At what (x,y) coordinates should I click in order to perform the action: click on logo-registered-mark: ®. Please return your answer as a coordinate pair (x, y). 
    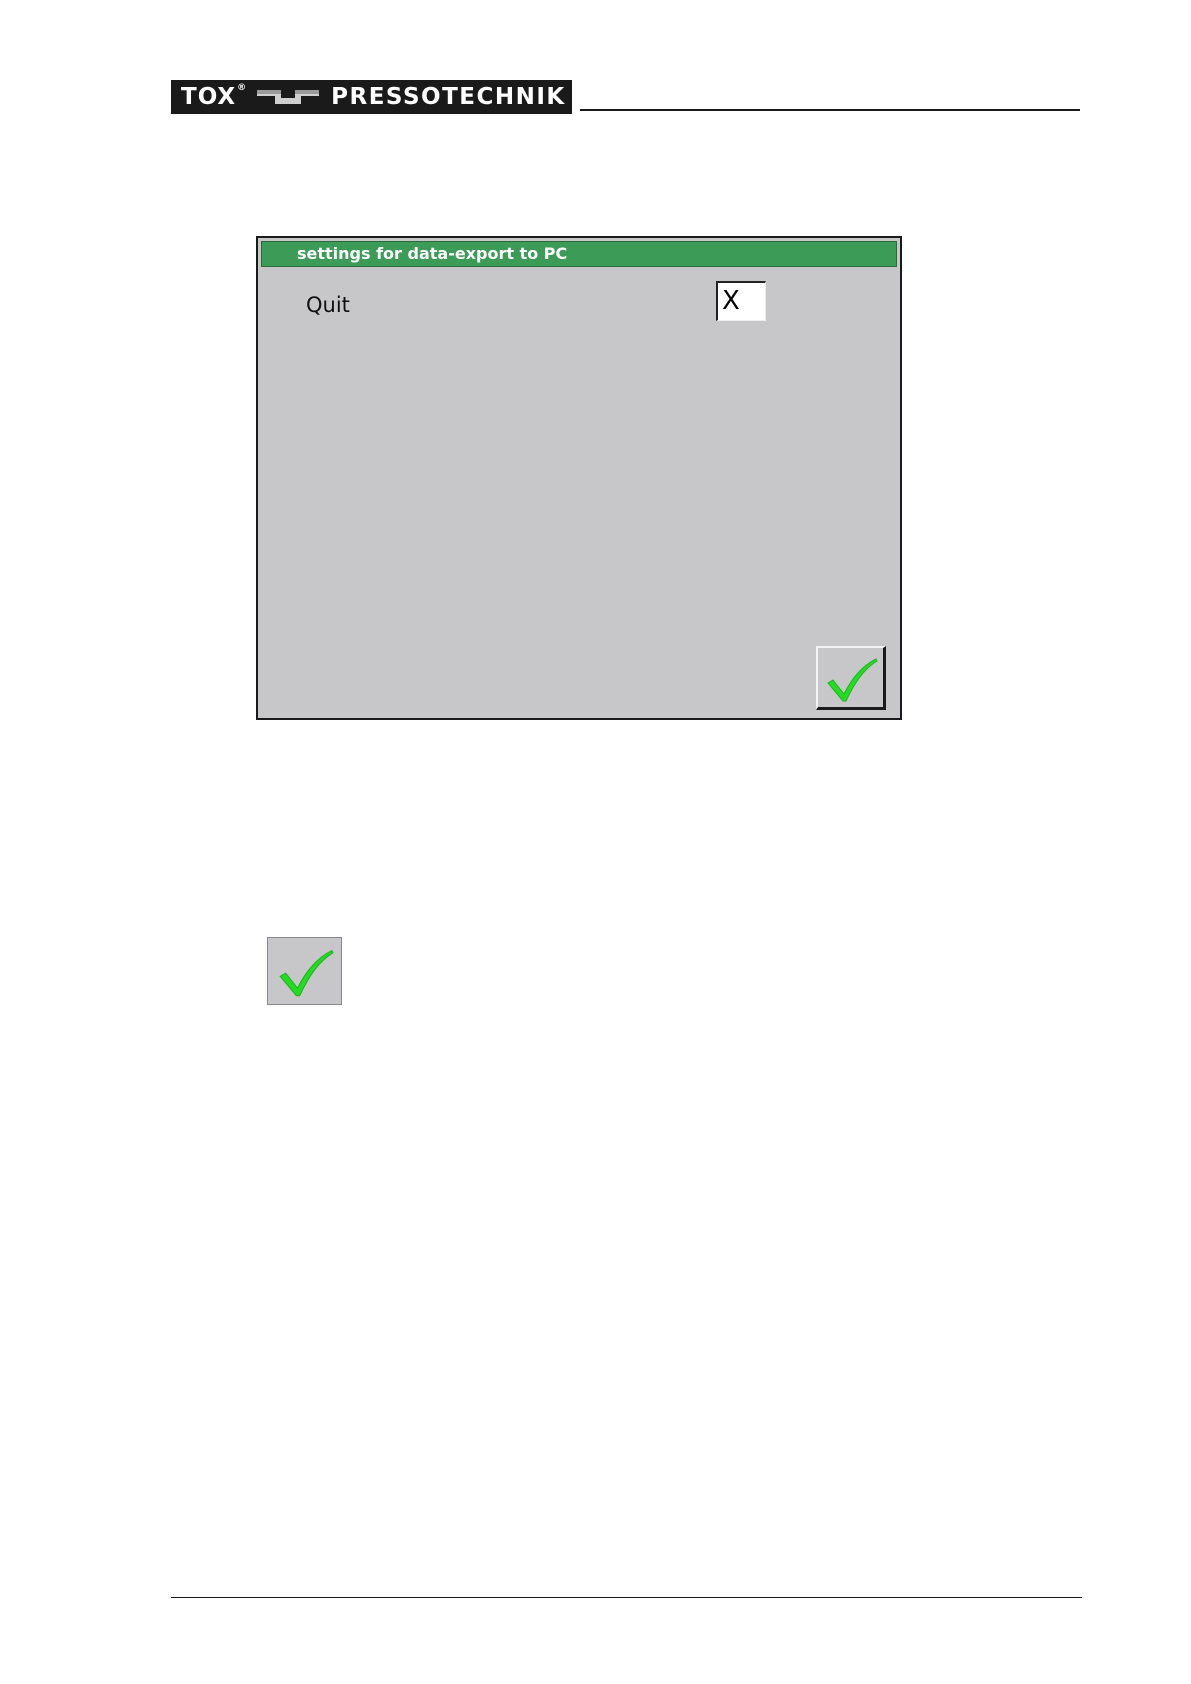
    Looking at the image, I should click on (242, 88).